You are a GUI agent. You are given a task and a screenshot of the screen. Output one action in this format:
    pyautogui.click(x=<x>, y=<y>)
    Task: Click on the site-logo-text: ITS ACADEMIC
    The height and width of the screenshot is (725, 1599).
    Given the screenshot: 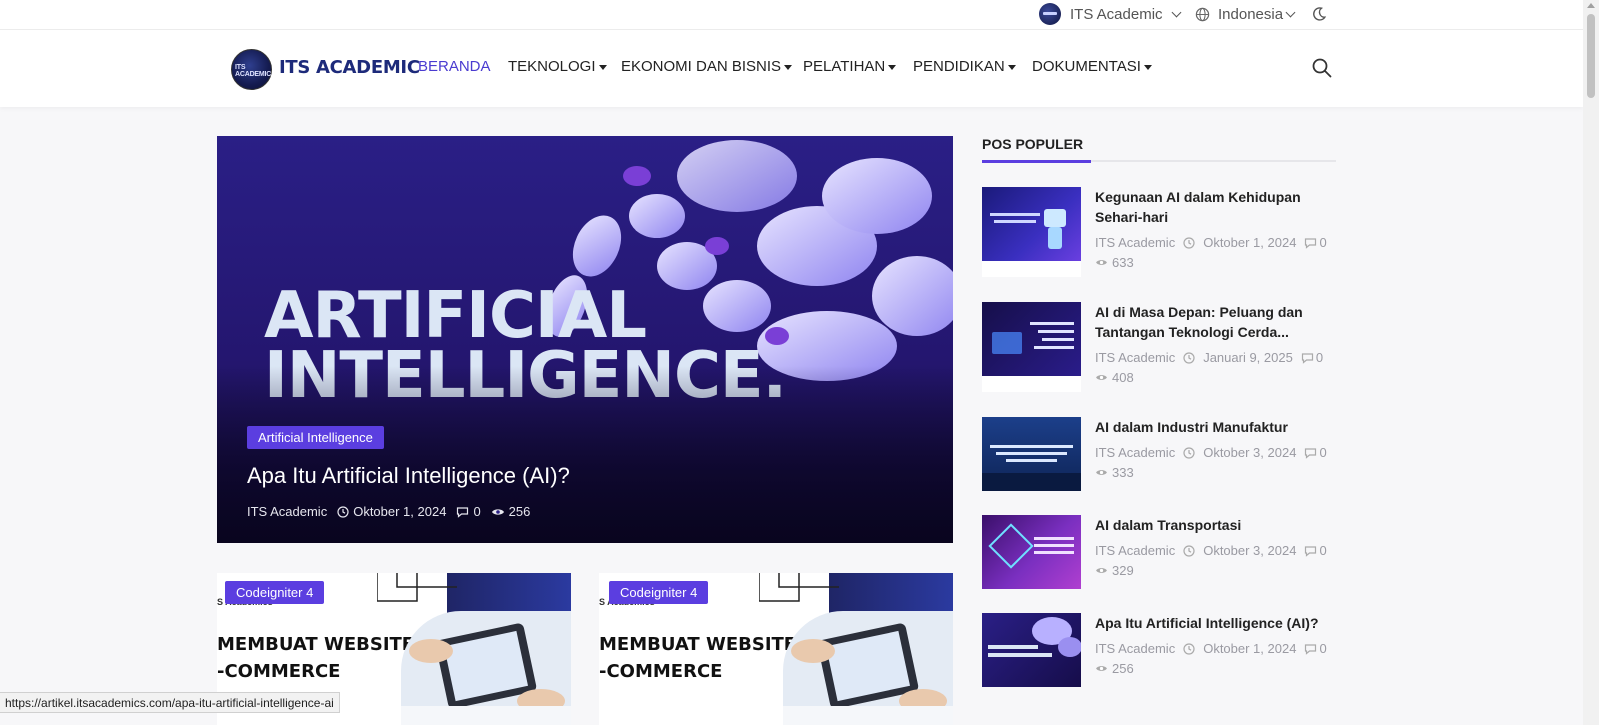 What is the action you would take?
    pyautogui.click(x=349, y=67)
    